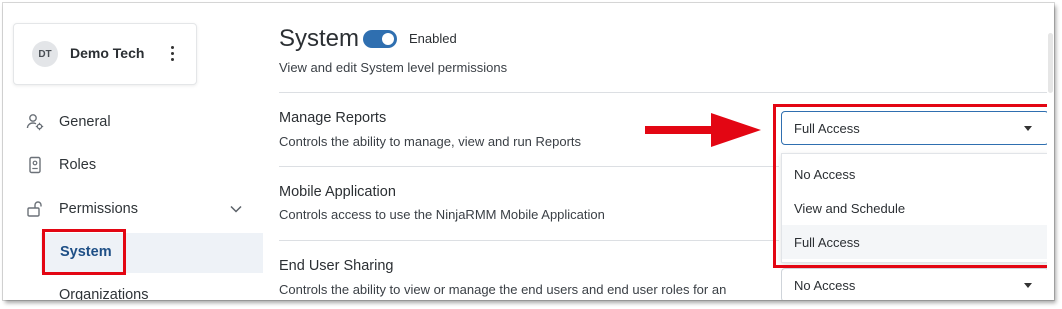 This screenshot has height=309, width=1062. I want to click on sidebar-item-permissions: Permissions, so click(133, 209).